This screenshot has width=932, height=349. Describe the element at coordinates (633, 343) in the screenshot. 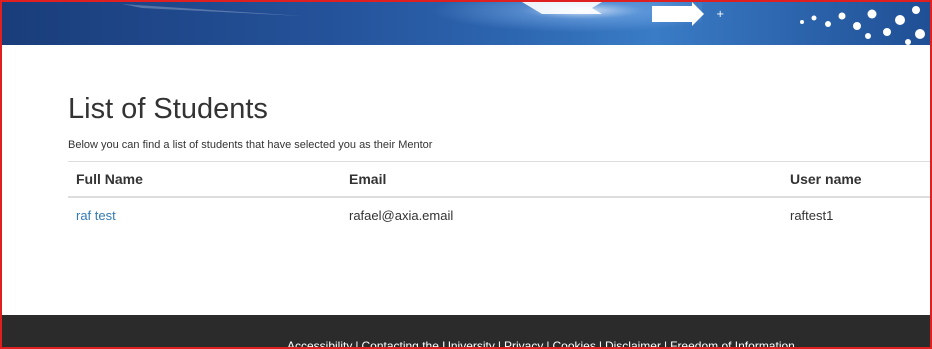

I see `footer-link-disclaimer: Disclaimer` at that location.